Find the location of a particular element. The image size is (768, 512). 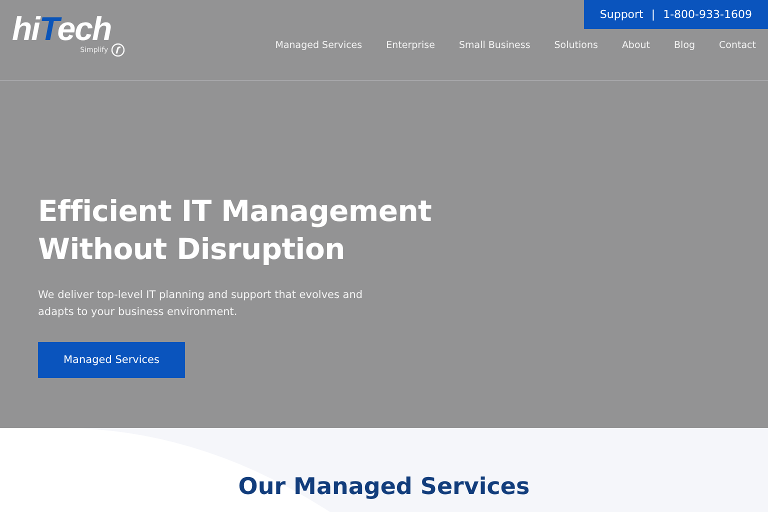

nav-link: Solutions is located at coordinates (576, 45).